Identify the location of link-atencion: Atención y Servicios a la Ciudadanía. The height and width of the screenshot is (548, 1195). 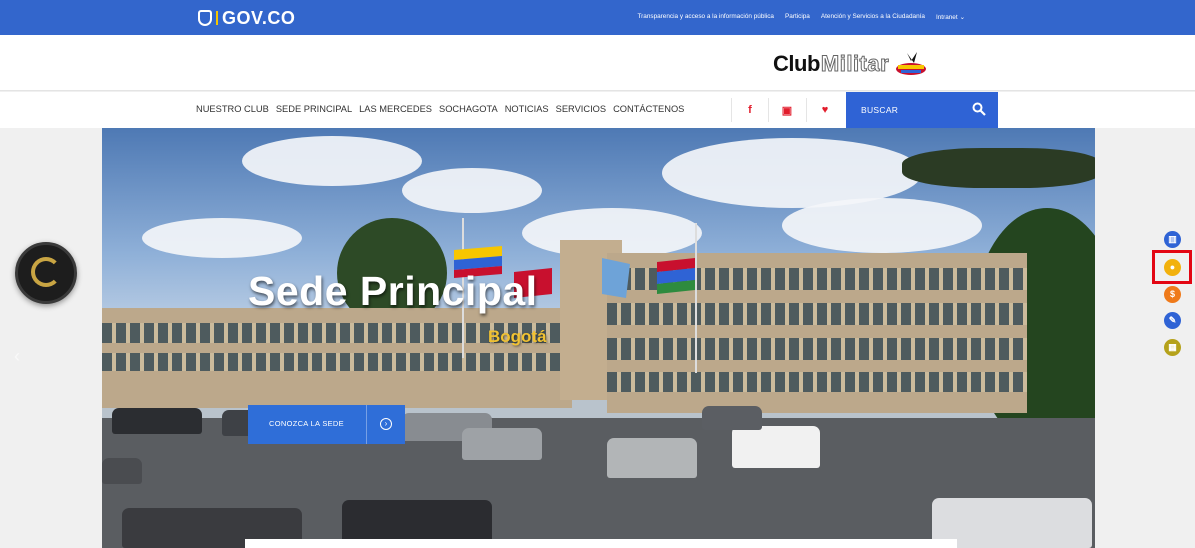
(873, 17).